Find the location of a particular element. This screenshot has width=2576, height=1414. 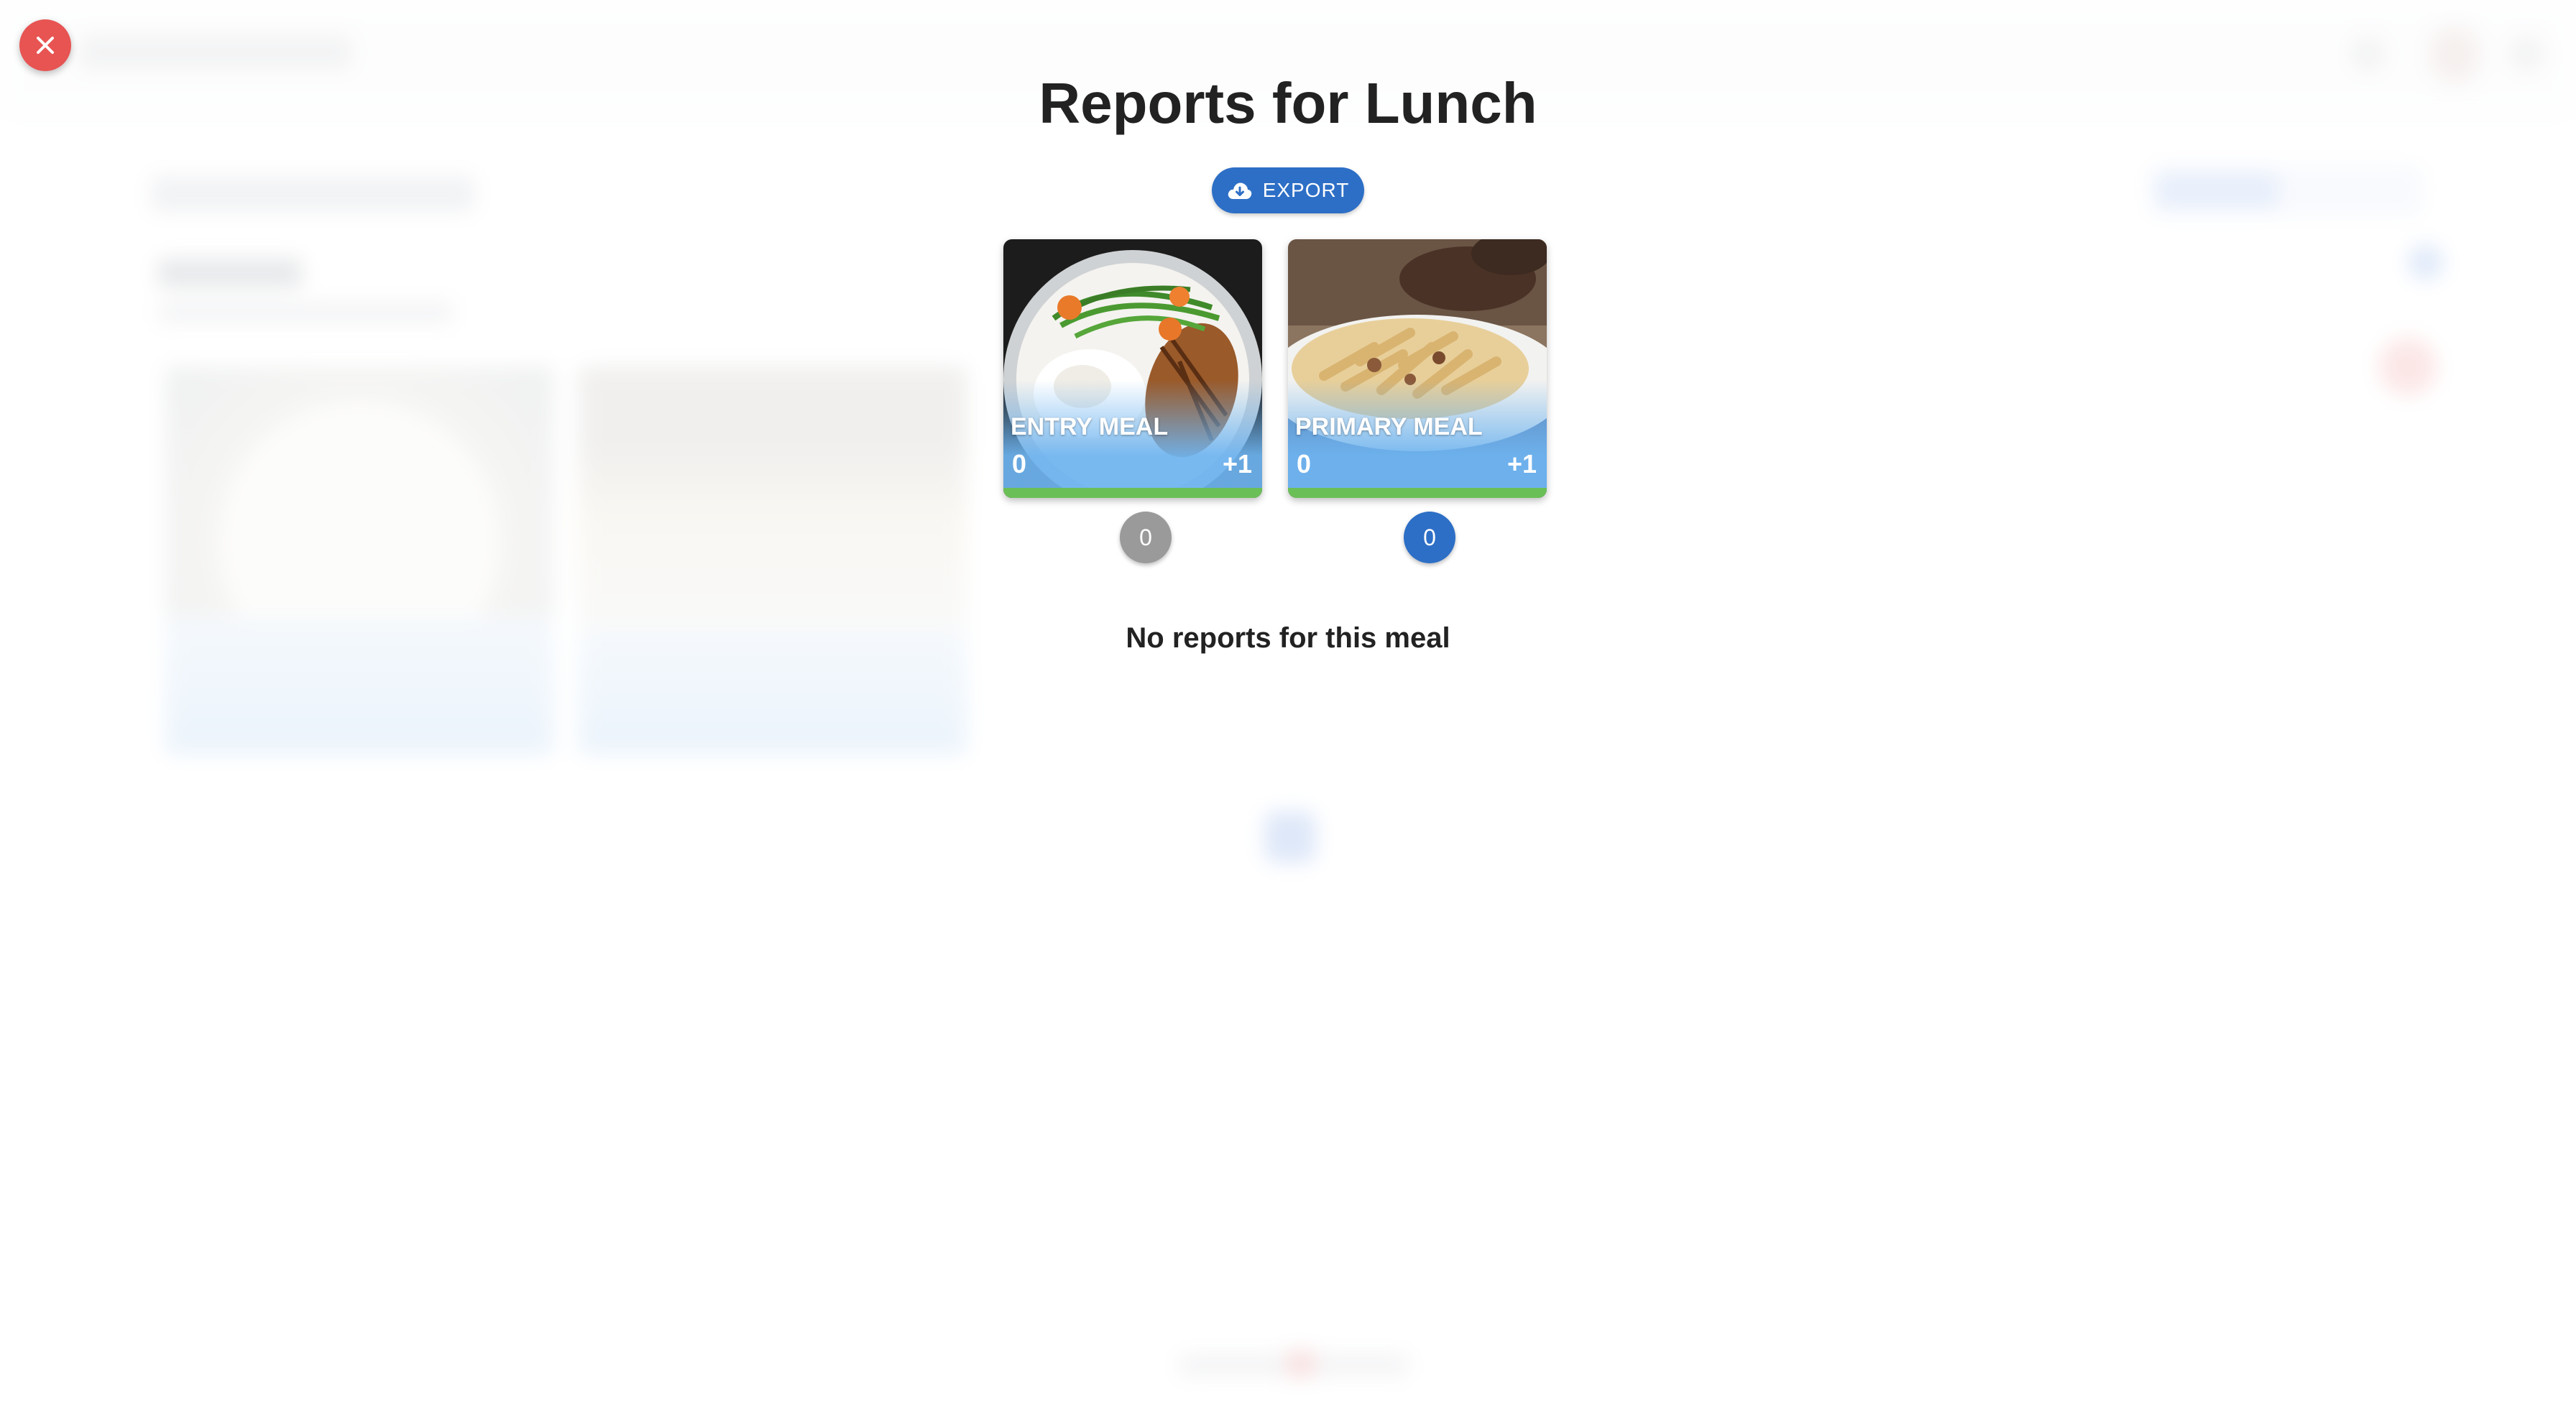

meal-report-count-badge-primary: 0 is located at coordinates (1429, 537).